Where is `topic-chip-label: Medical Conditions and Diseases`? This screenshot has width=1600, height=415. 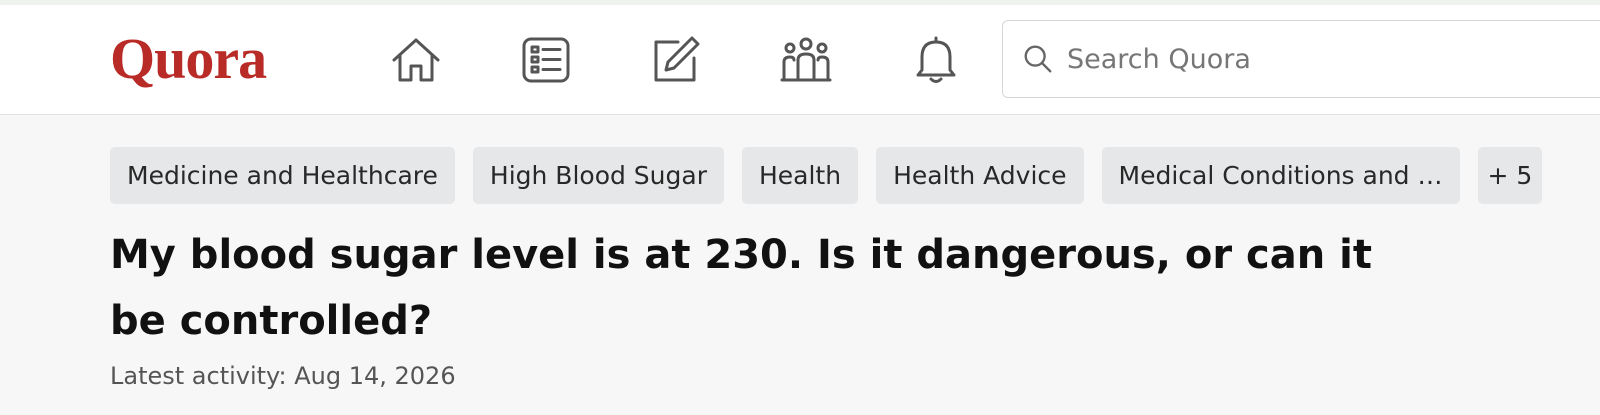
topic-chip-label: Medical Conditions and Diseases is located at coordinates (1280, 175).